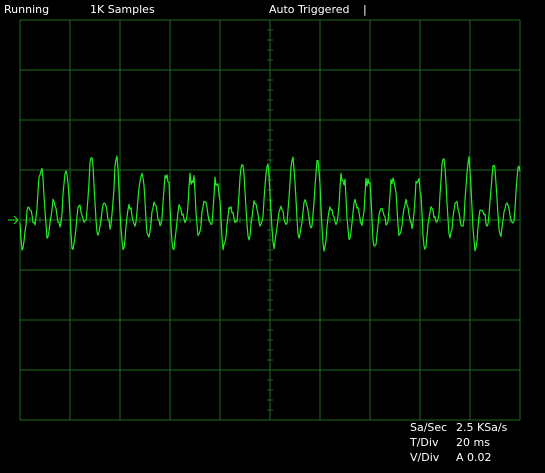  I want to click on volt-div-readout: V/Div A 0.02, so click(451, 457).